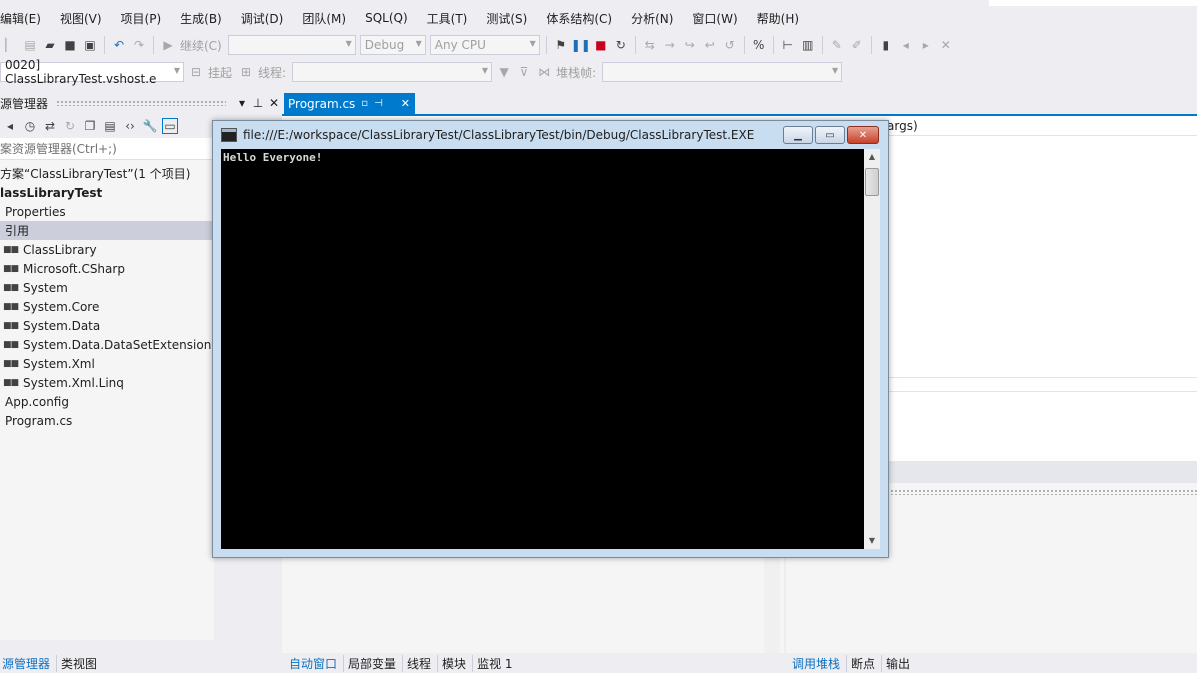  What do you see at coordinates (670, 45) in the screenshot?
I see `step-into-icon: →` at bounding box center [670, 45].